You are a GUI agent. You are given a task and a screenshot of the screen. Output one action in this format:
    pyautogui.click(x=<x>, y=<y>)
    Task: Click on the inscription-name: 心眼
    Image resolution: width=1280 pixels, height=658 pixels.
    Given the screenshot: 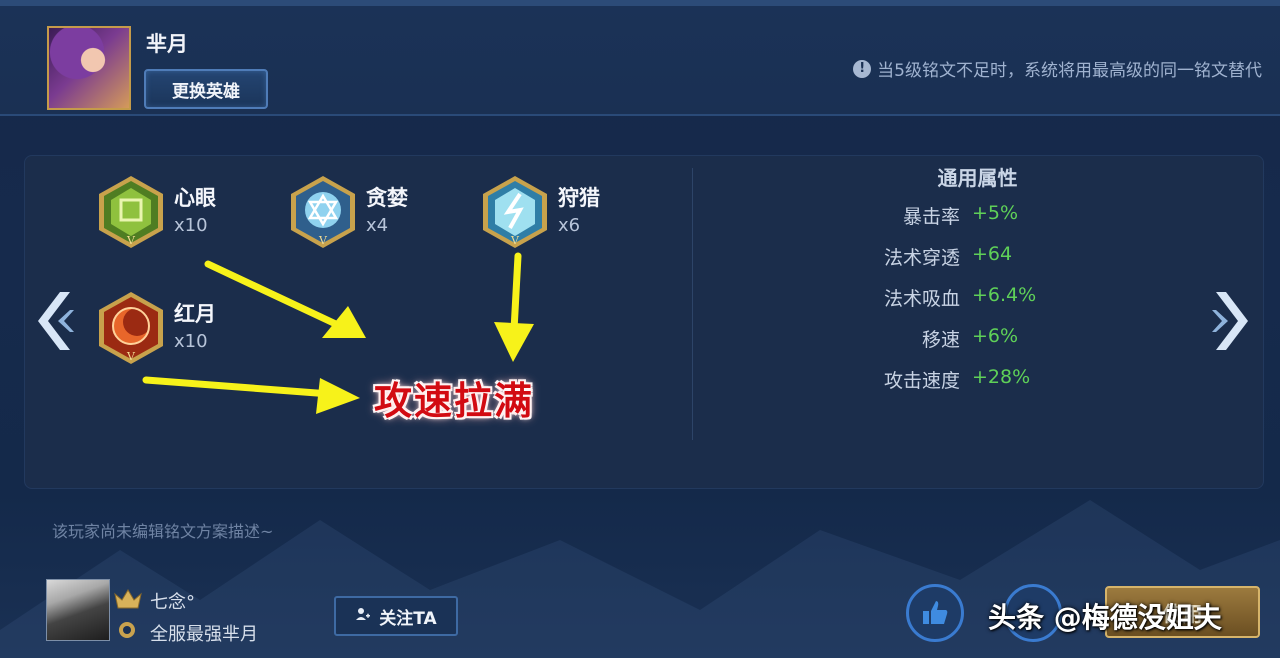 What is the action you would take?
    pyautogui.click(x=195, y=198)
    